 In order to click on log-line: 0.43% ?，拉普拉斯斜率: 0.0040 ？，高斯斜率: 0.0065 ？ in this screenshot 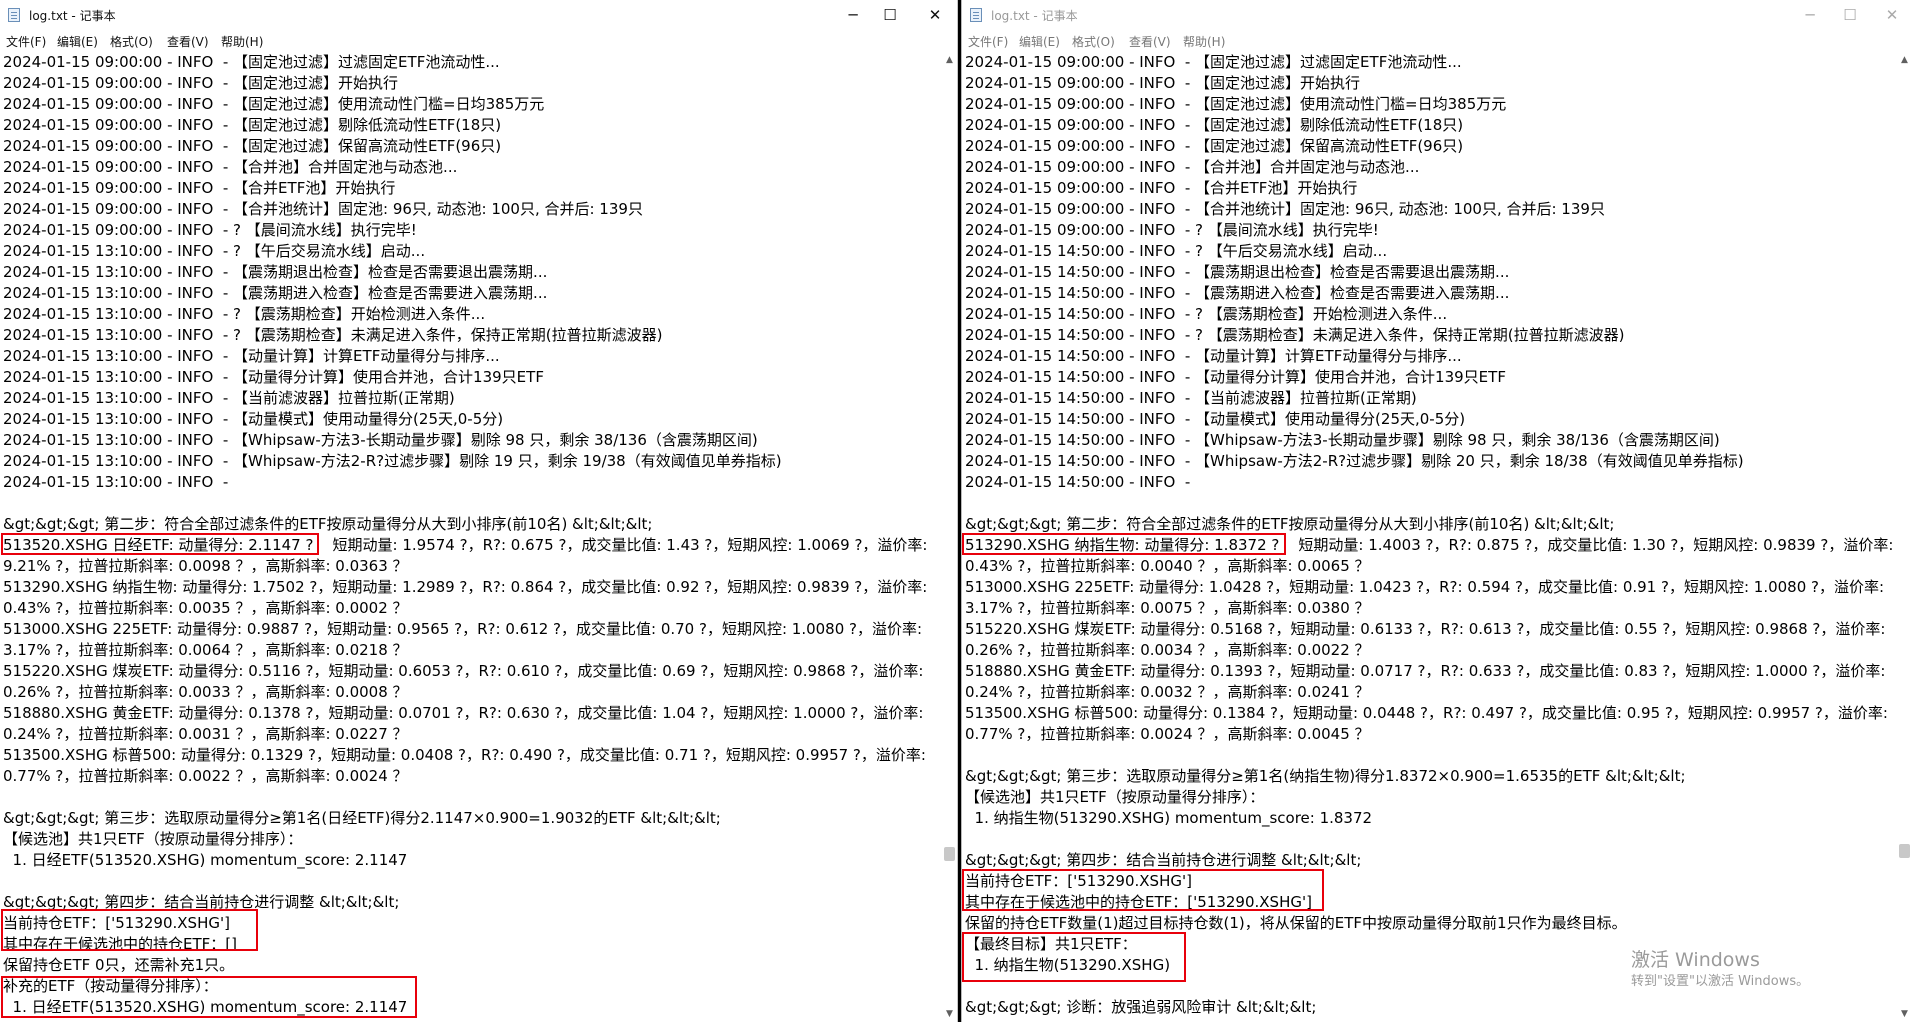, I will do `click(1167, 566)`.